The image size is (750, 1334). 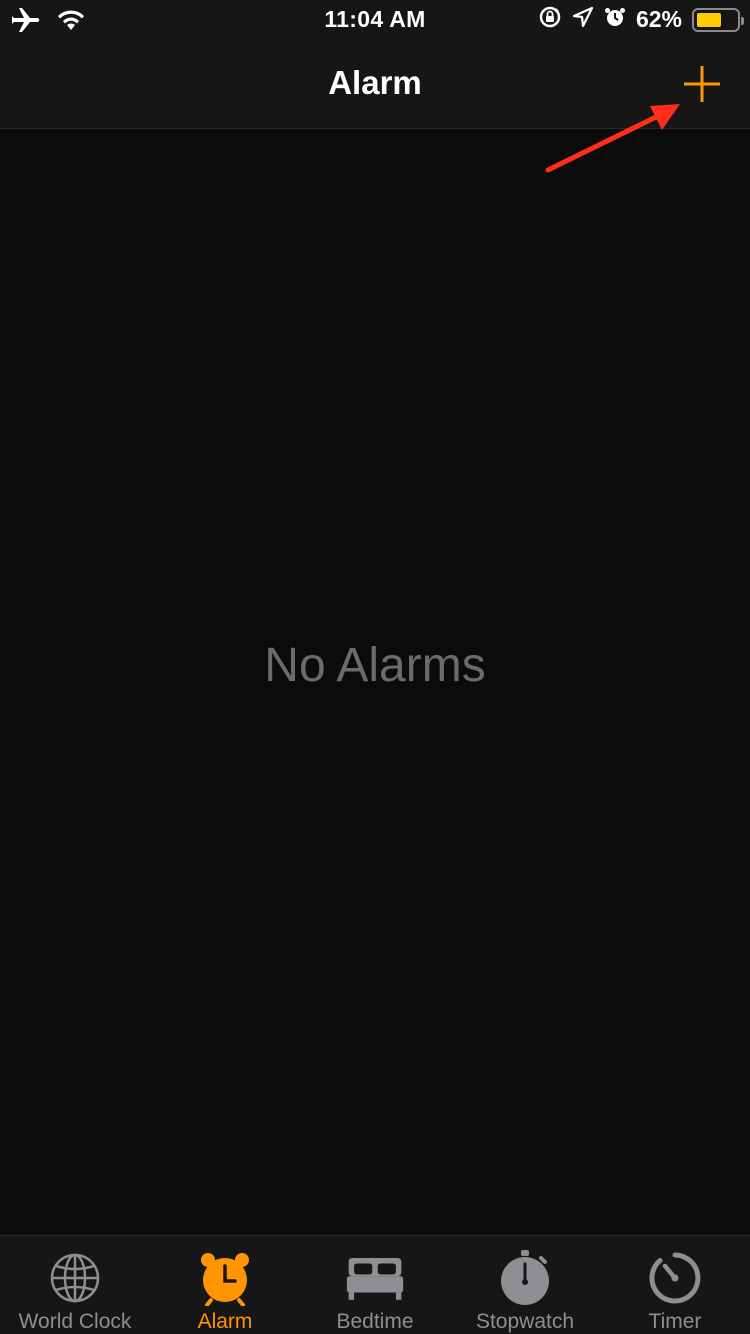 What do you see at coordinates (525, 1278) in the screenshot?
I see `stopwatch-icon` at bounding box center [525, 1278].